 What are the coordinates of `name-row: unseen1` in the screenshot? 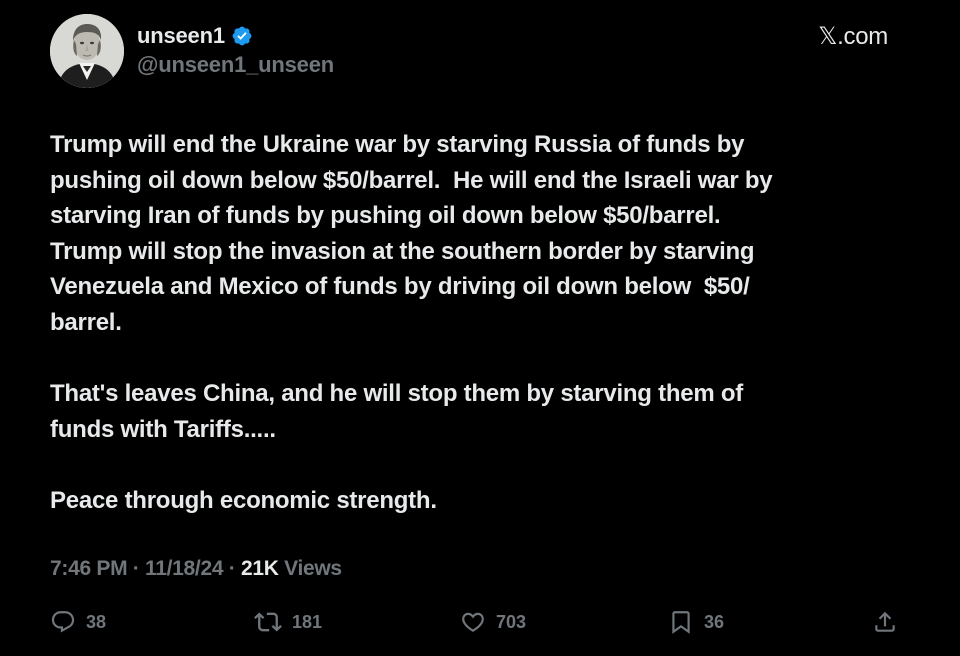 It's located at (195, 36).